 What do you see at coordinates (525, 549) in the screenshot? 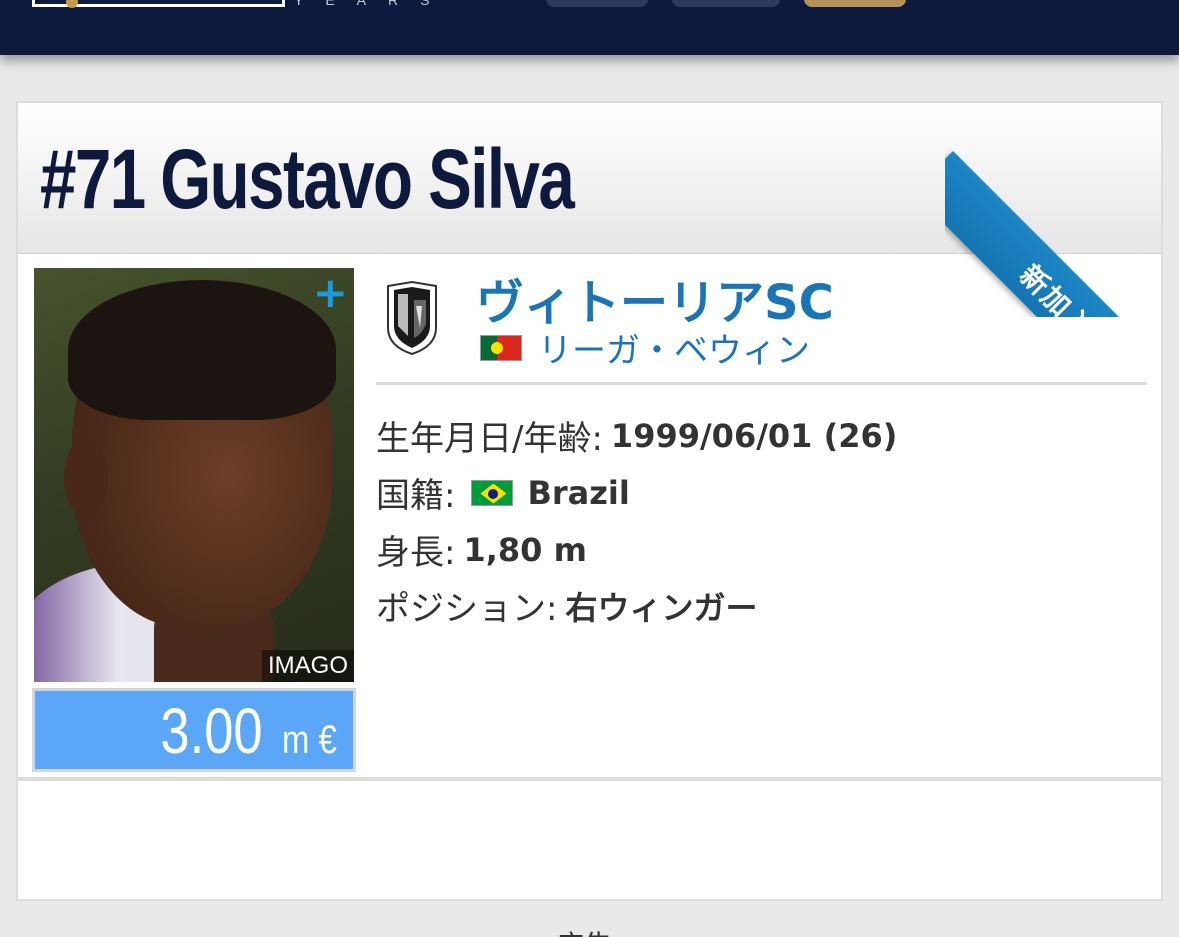
I see `height-value: 1,80 m` at bounding box center [525, 549].